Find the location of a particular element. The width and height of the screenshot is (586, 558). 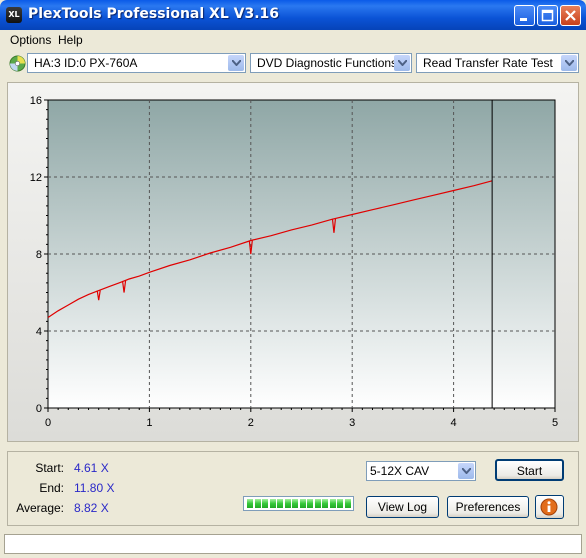

y-tick-label: 4 is located at coordinates (39, 332).